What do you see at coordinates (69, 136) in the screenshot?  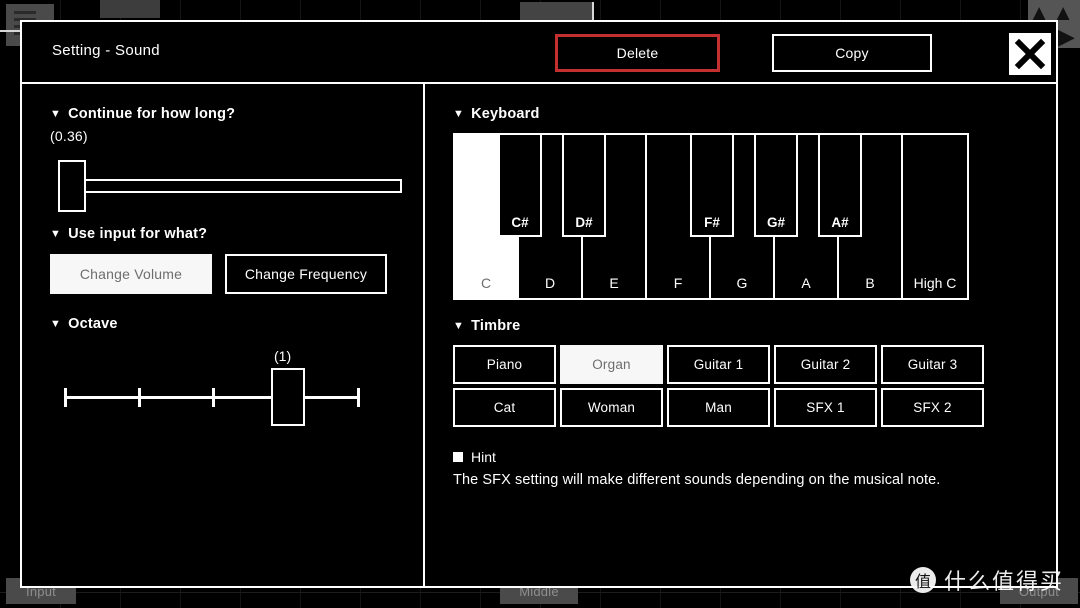 I see `duration-value: (0.36)` at bounding box center [69, 136].